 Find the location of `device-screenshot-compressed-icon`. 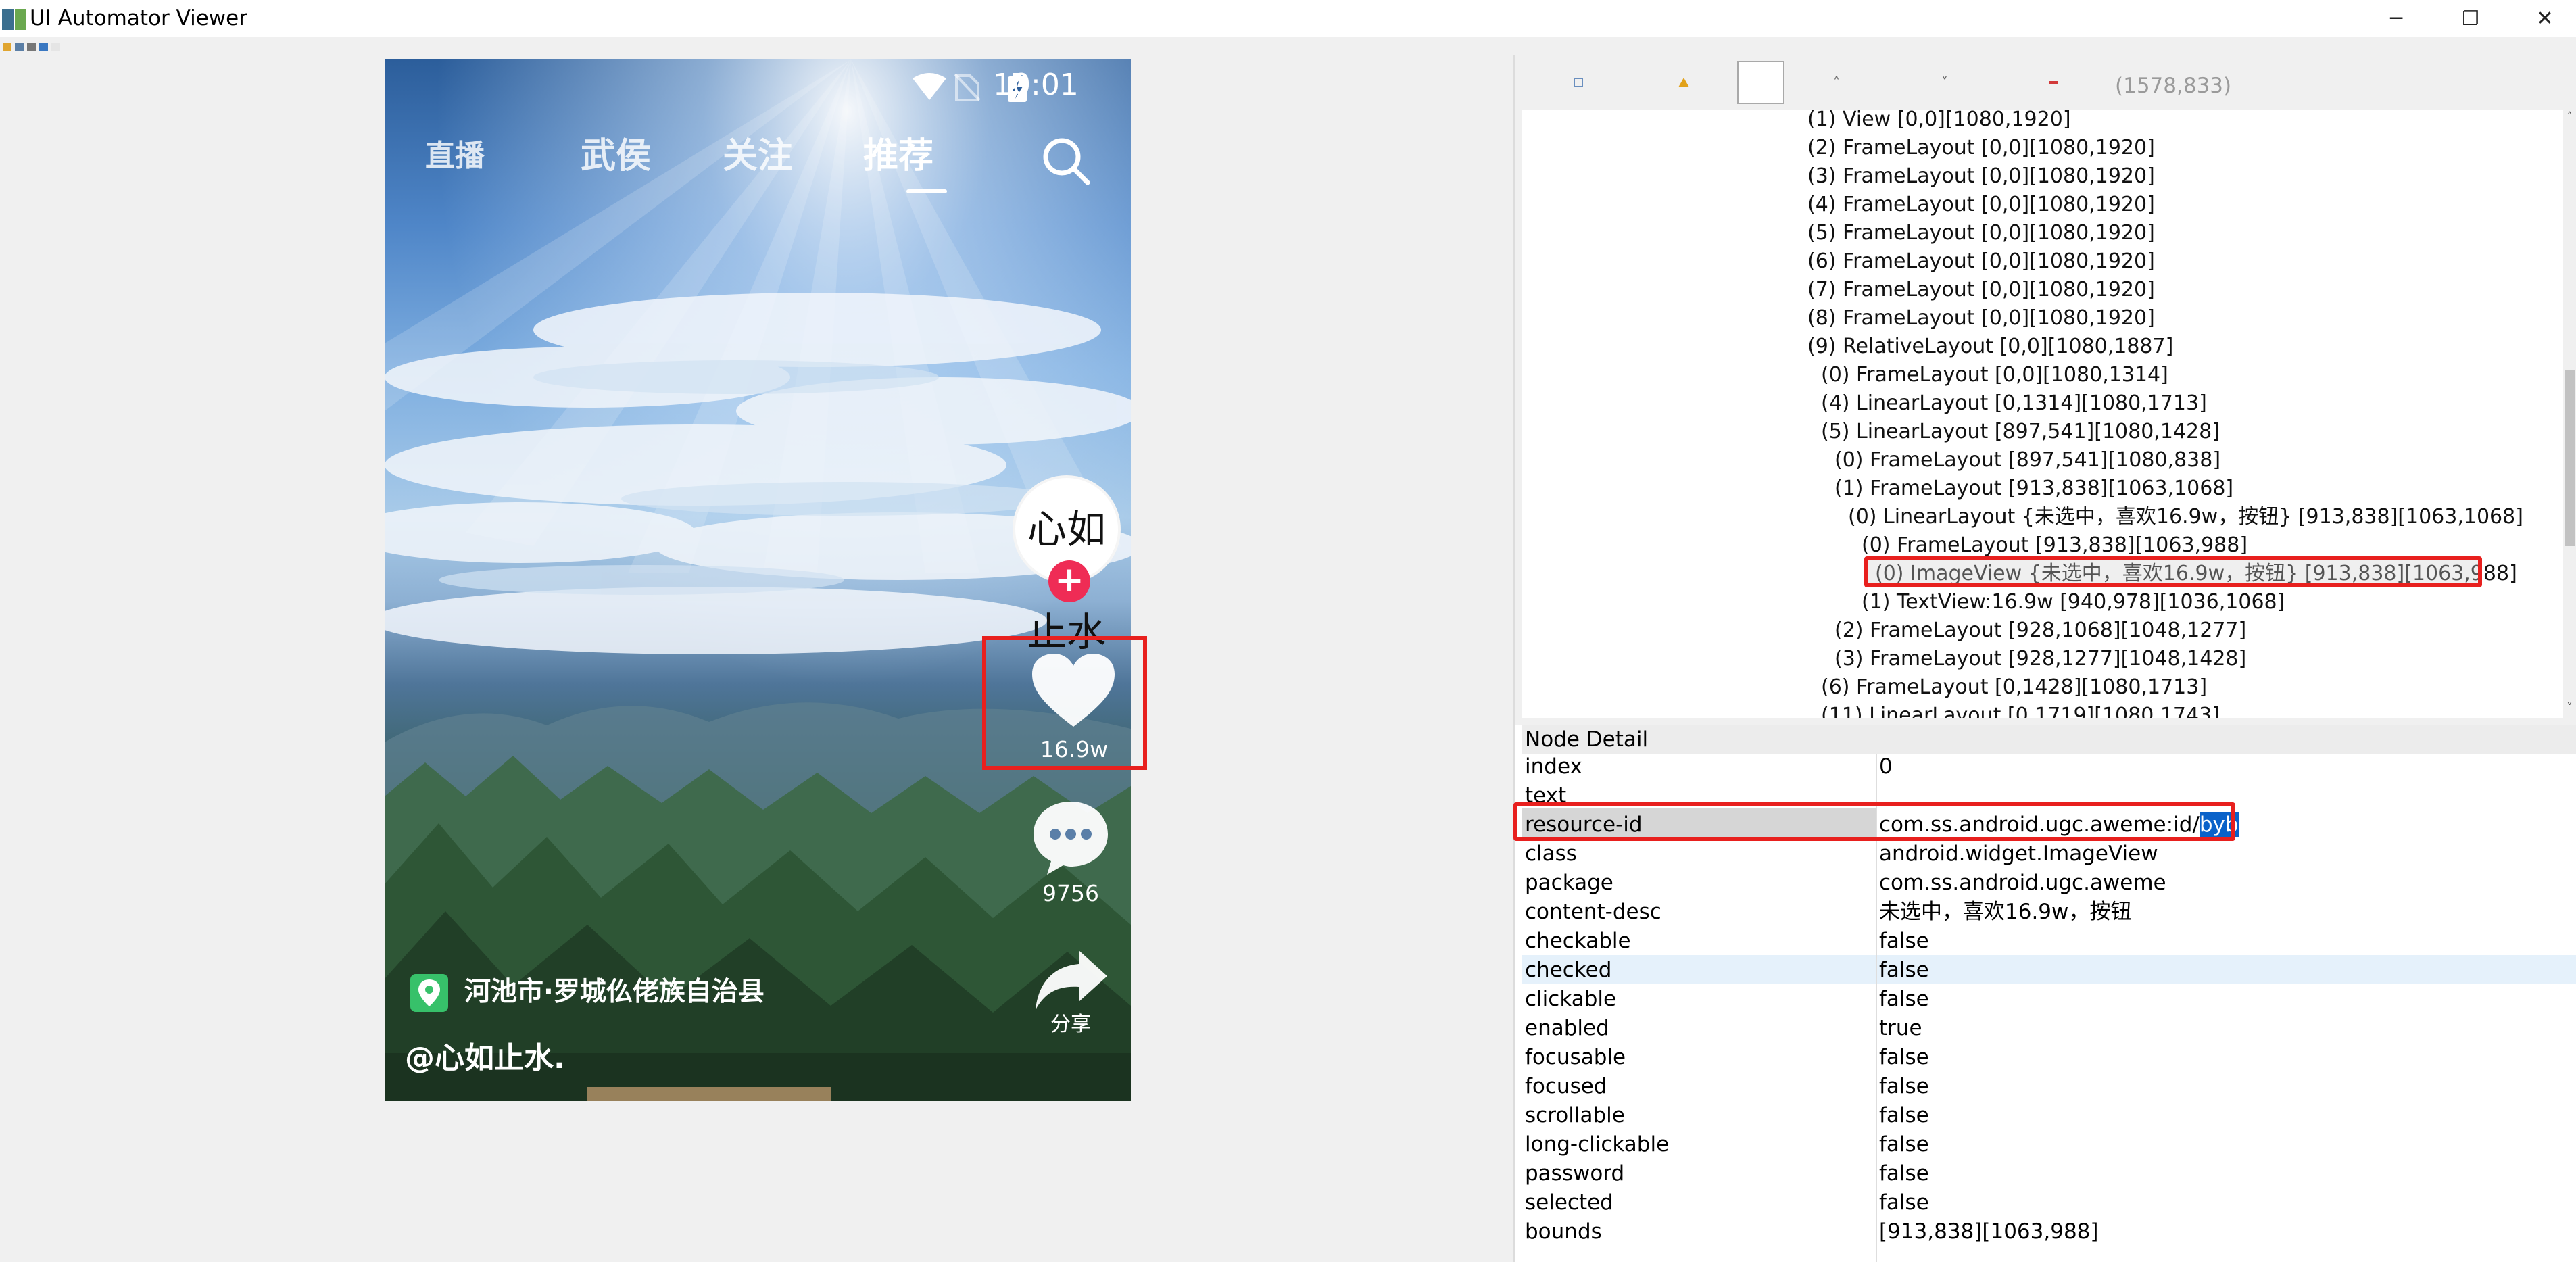

device-screenshot-compressed-icon is located at coordinates (32, 47).